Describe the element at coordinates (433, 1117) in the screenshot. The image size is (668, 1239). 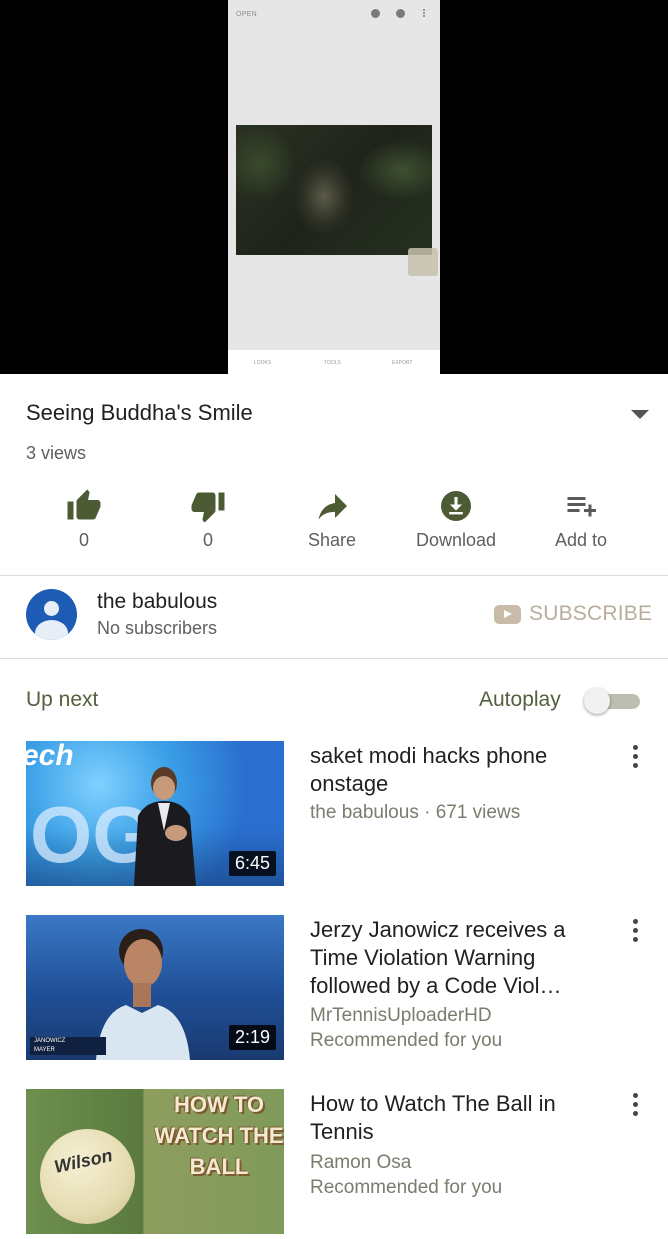
I see `video-item-title: How to Watch The Ball in Tennis` at that location.